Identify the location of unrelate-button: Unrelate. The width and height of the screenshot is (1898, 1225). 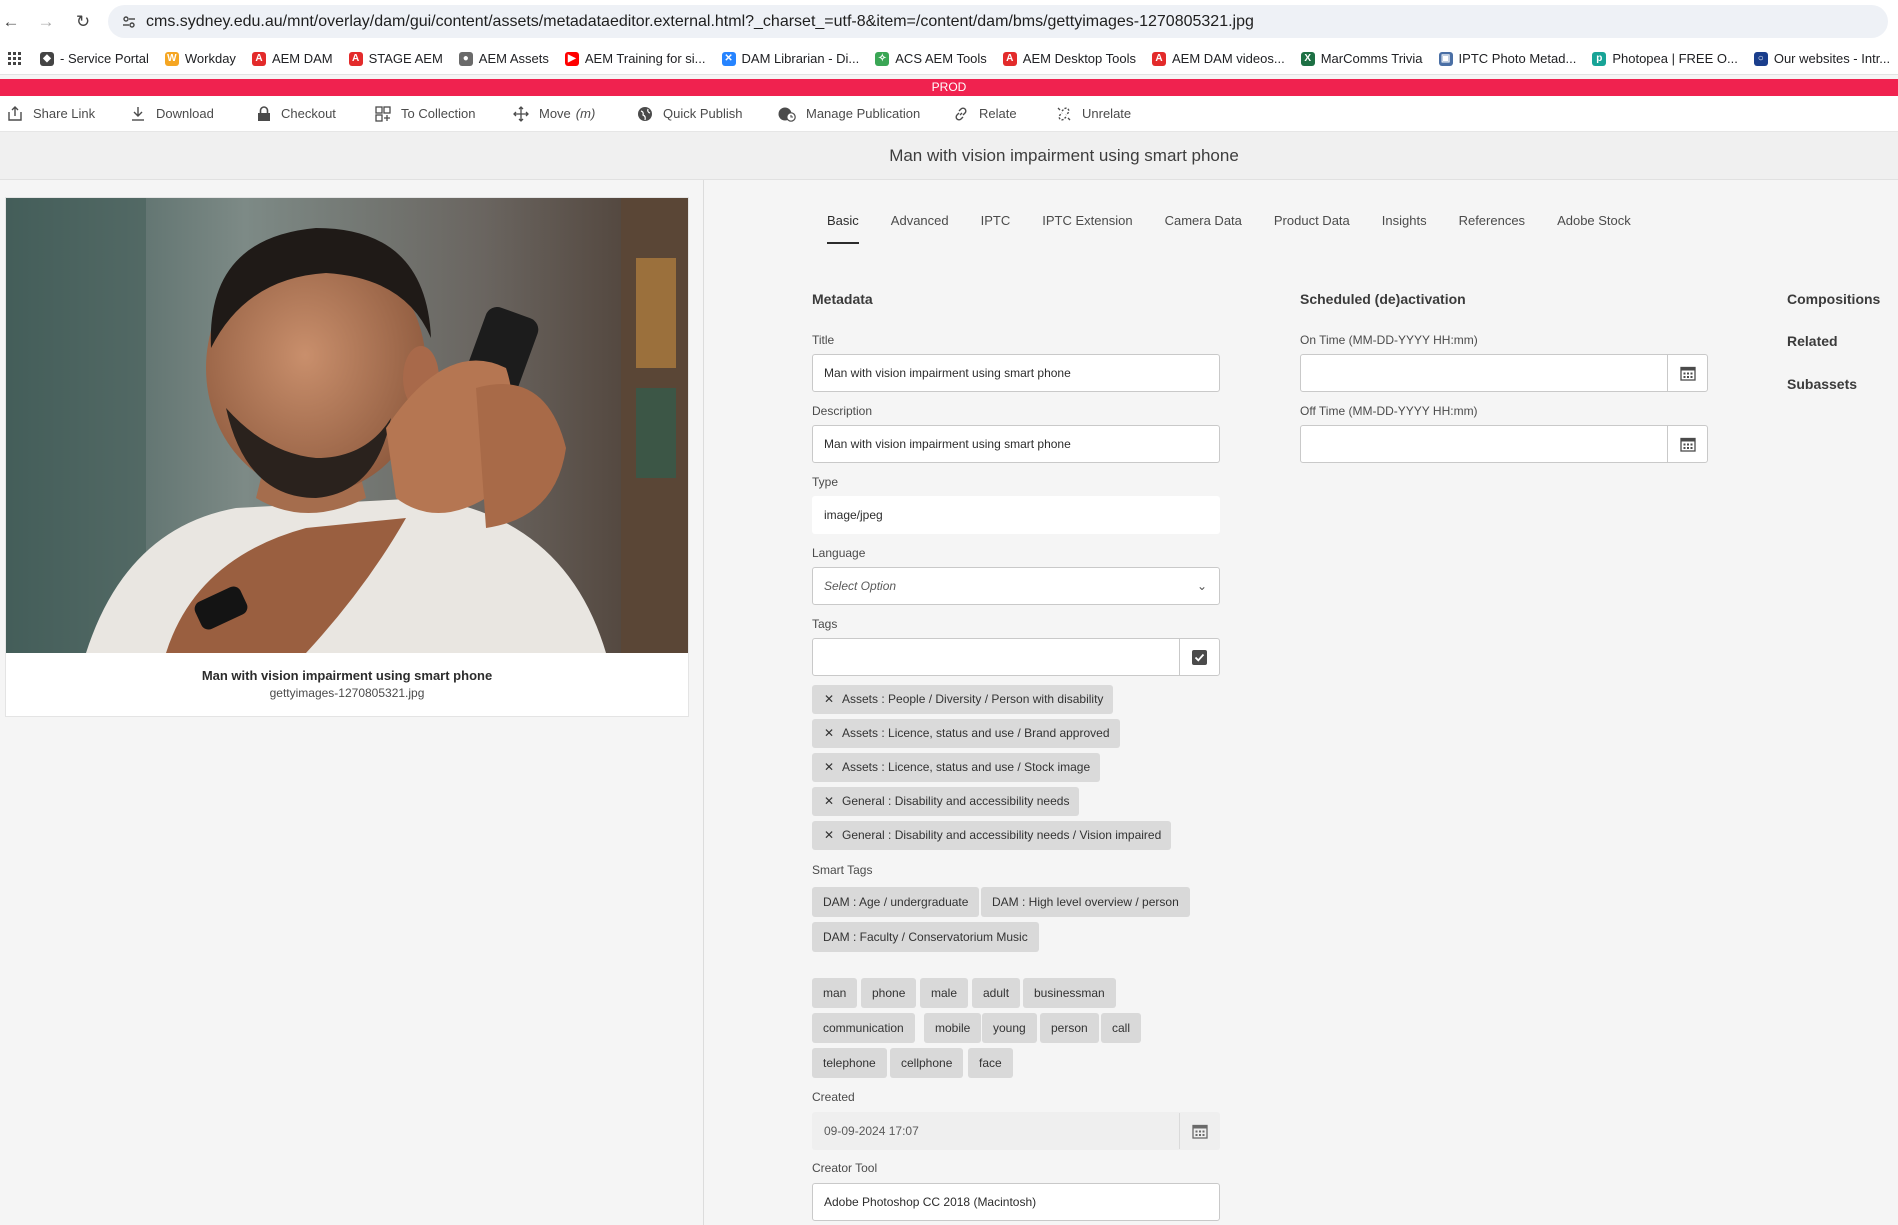
(1093, 114).